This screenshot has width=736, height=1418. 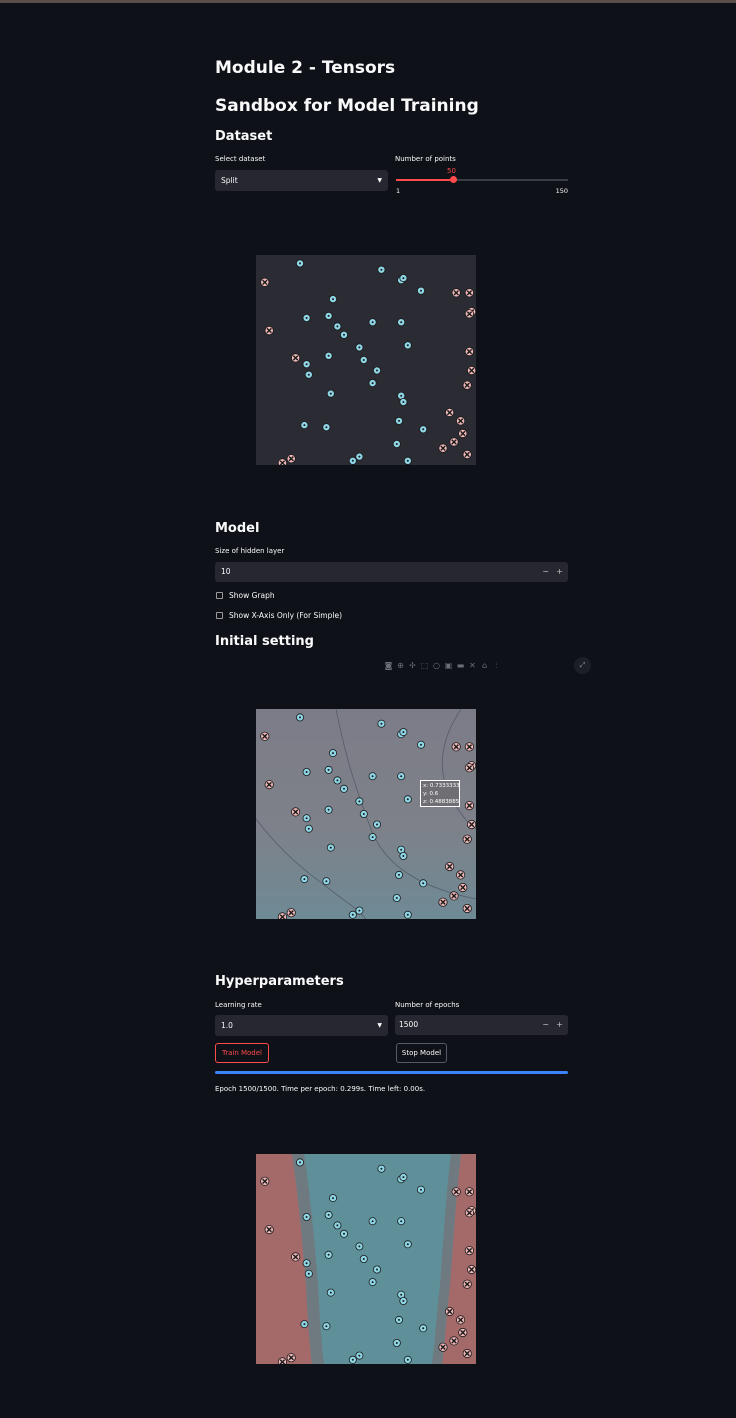 What do you see at coordinates (453, 179) in the screenshot?
I see `slider-handle` at bounding box center [453, 179].